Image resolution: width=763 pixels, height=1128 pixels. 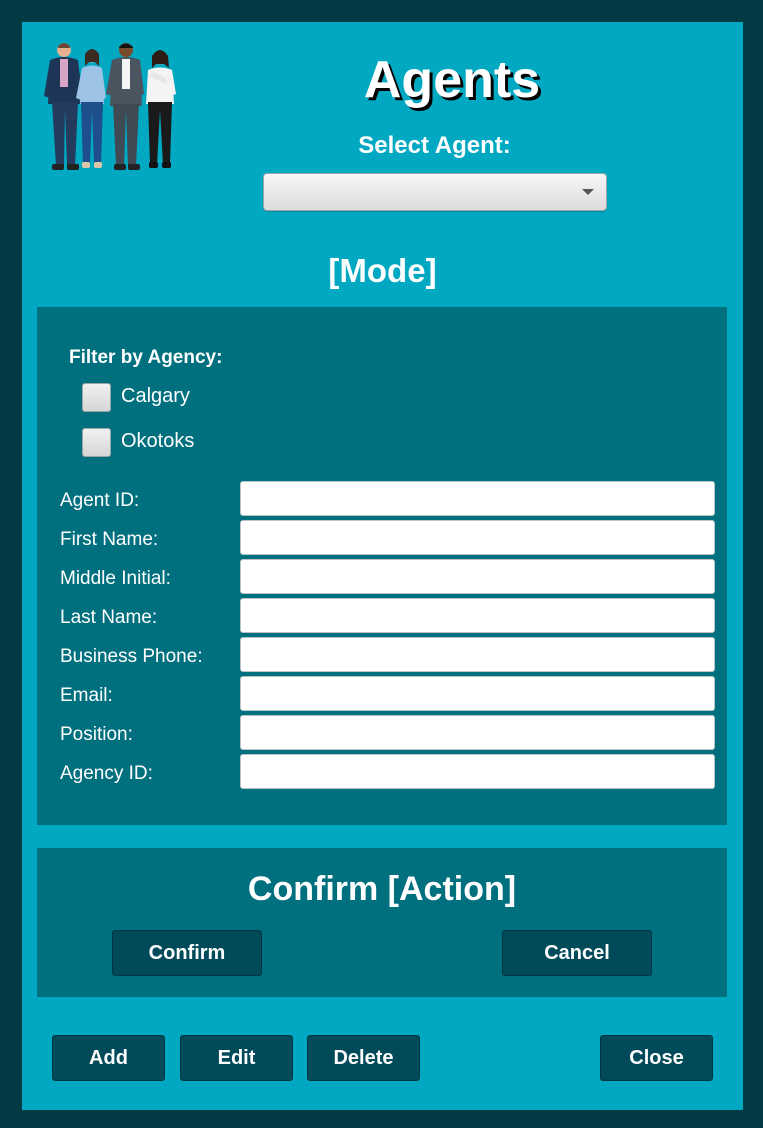 I want to click on first-name-label: First Name:, so click(x=109, y=539).